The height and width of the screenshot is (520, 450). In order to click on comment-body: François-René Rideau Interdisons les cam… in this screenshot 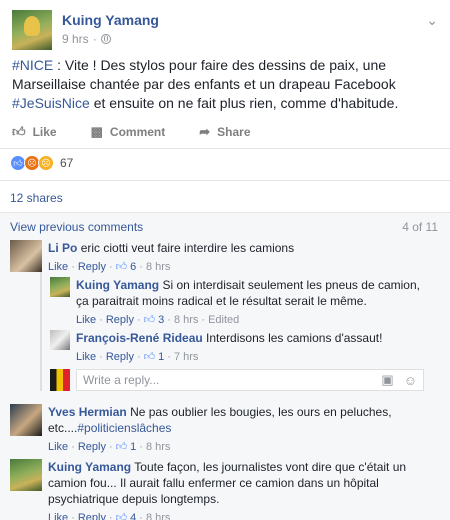, I will do `click(229, 347)`.